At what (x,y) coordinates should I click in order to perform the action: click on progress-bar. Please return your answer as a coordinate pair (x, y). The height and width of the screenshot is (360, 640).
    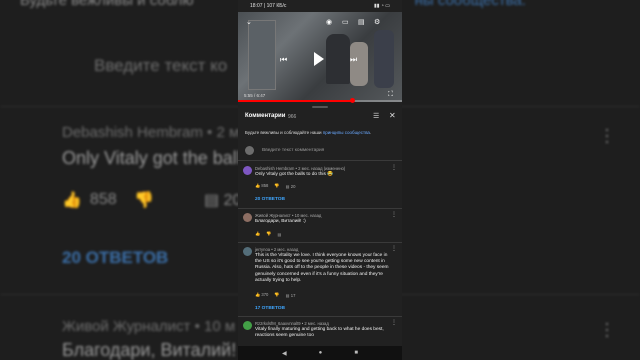
    Looking at the image, I should click on (320, 100).